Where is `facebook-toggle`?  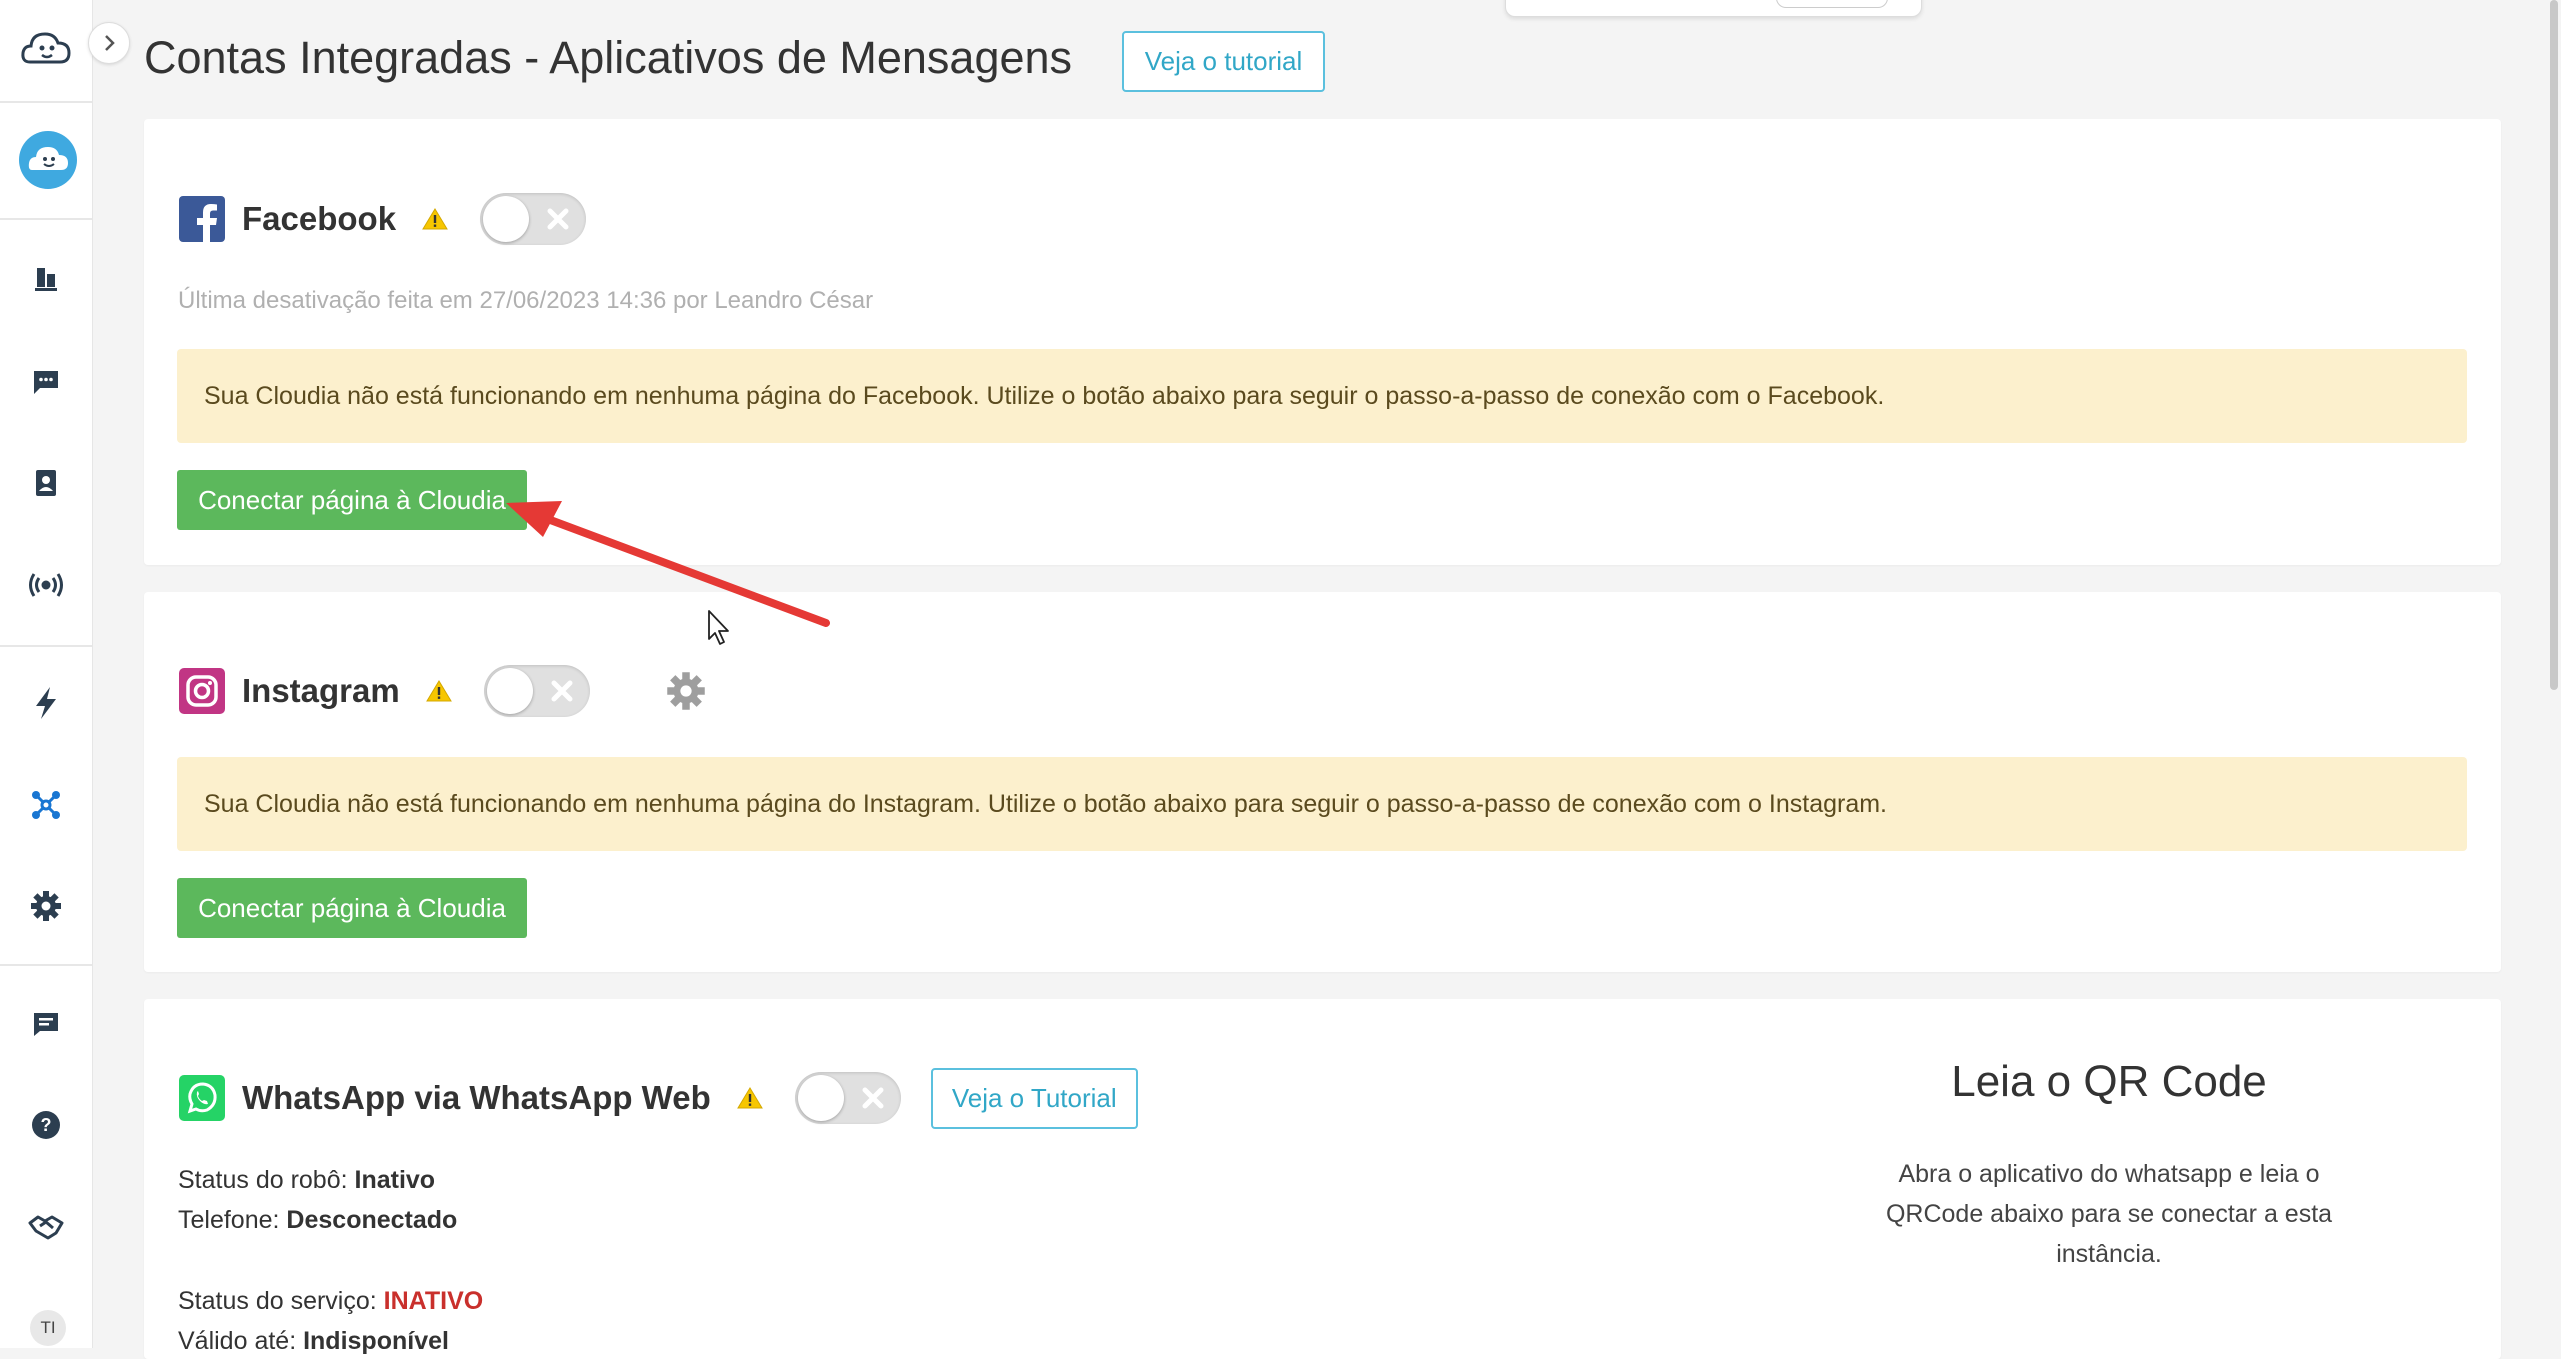 facebook-toggle is located at coordinates (533, 219).